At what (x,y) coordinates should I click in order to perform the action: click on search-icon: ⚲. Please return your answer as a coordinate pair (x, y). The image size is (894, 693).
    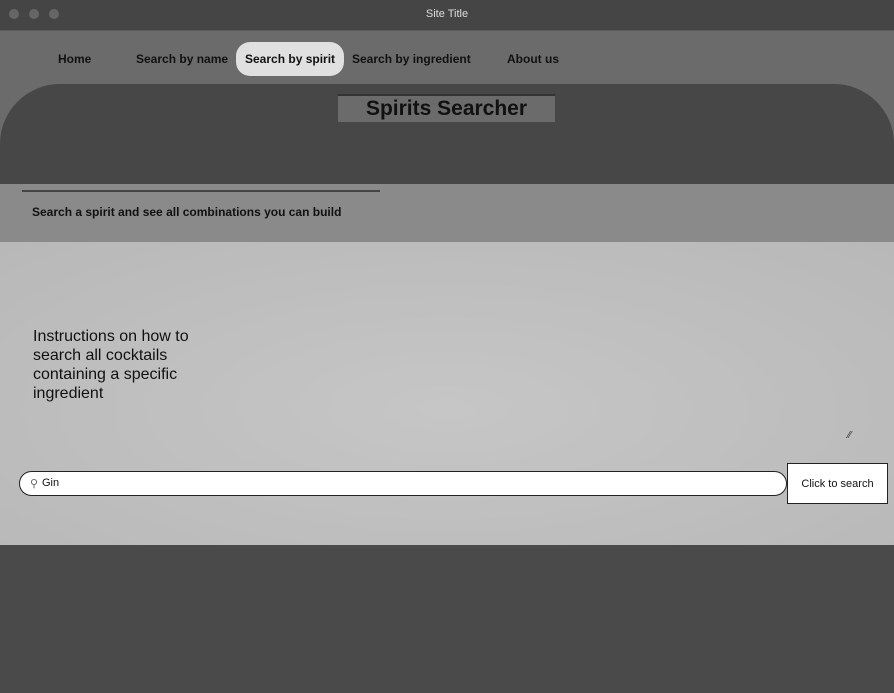
    Looking at the image, I should click on (34, 484).